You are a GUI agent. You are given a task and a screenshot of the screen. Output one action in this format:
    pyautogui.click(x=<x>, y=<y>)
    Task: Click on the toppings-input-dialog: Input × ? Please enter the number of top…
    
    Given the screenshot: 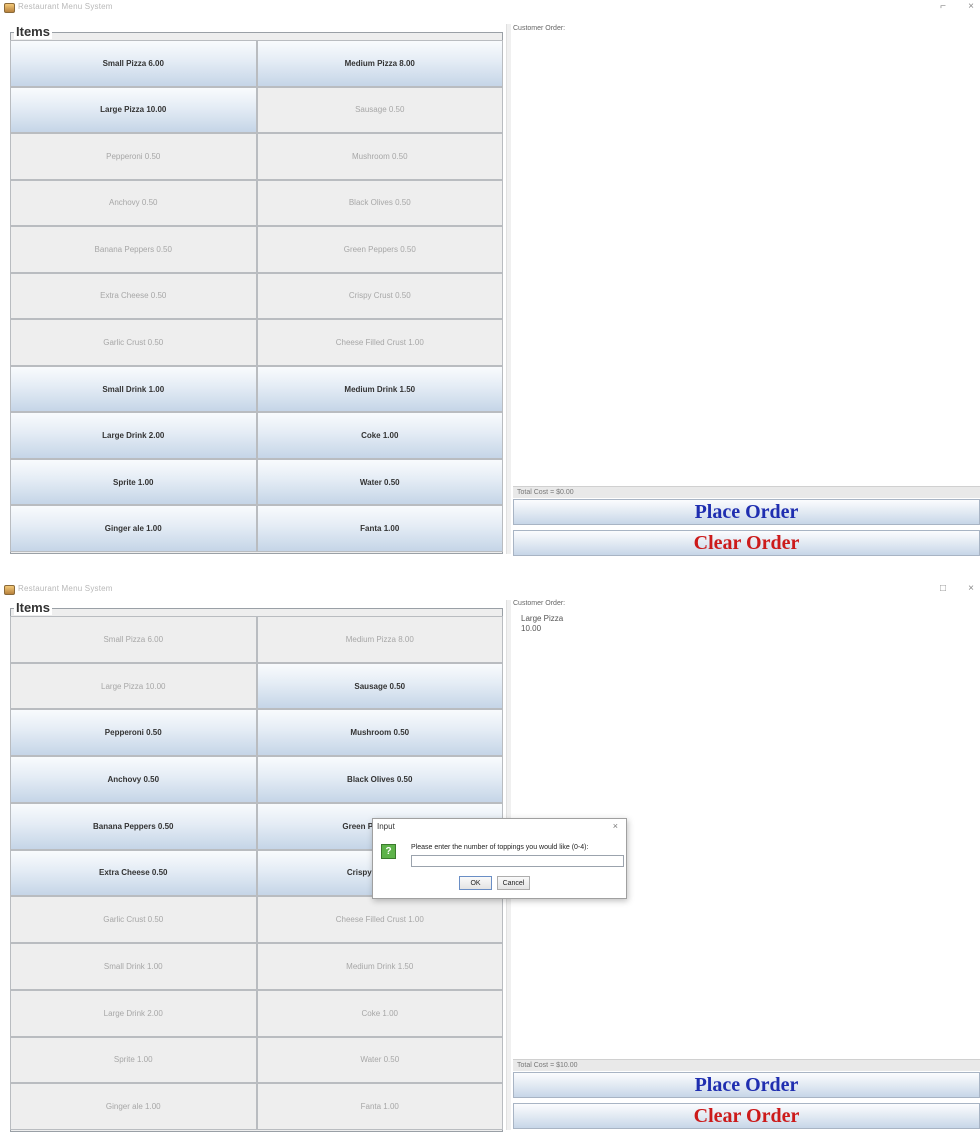 What is the action you would take?
    pyautogui.click(x=499, y=858)
    